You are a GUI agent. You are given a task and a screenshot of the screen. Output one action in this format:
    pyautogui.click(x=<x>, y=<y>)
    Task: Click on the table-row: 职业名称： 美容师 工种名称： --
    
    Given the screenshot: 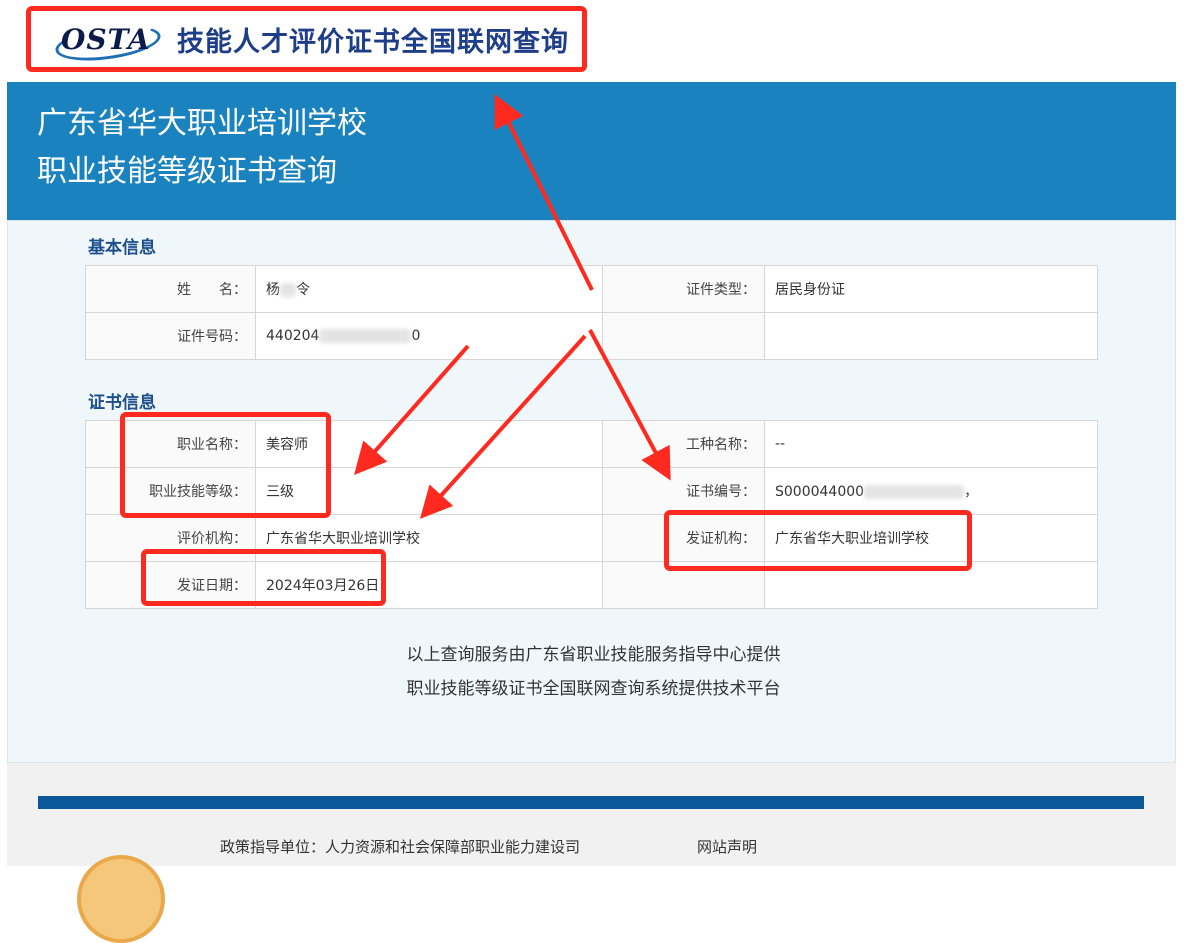 What is the action you would take?
    pyautogui.click(x=591, y=444)
    